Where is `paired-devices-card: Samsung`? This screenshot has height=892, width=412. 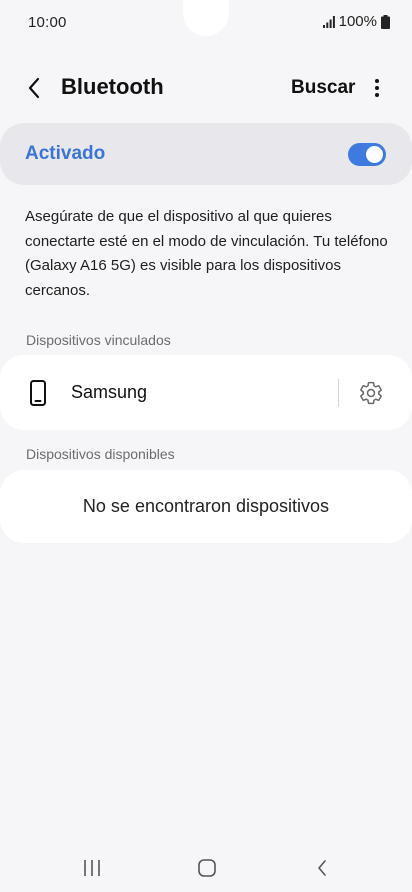 paired-devices-card: Samsung is located at coordinates (206, 392).